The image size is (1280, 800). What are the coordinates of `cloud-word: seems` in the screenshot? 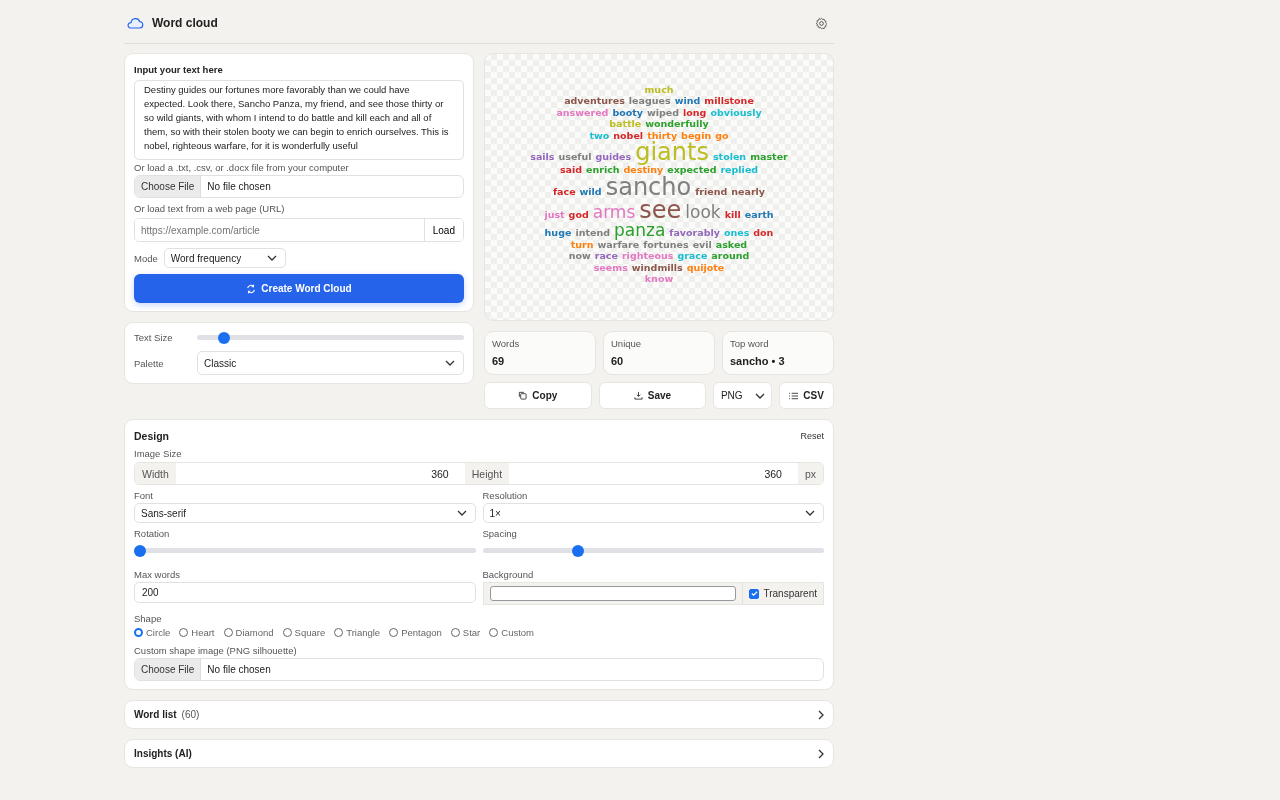 It's located at (610, 267).